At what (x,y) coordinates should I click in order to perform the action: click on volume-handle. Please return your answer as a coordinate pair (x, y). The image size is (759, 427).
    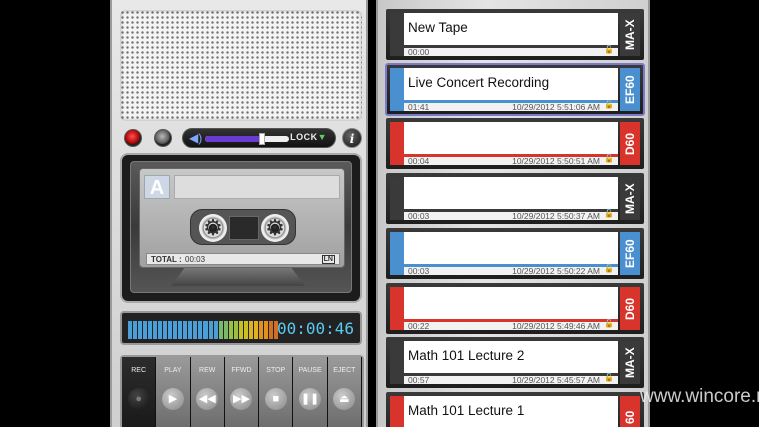
    Looking at the image, I should click on (262, 139).